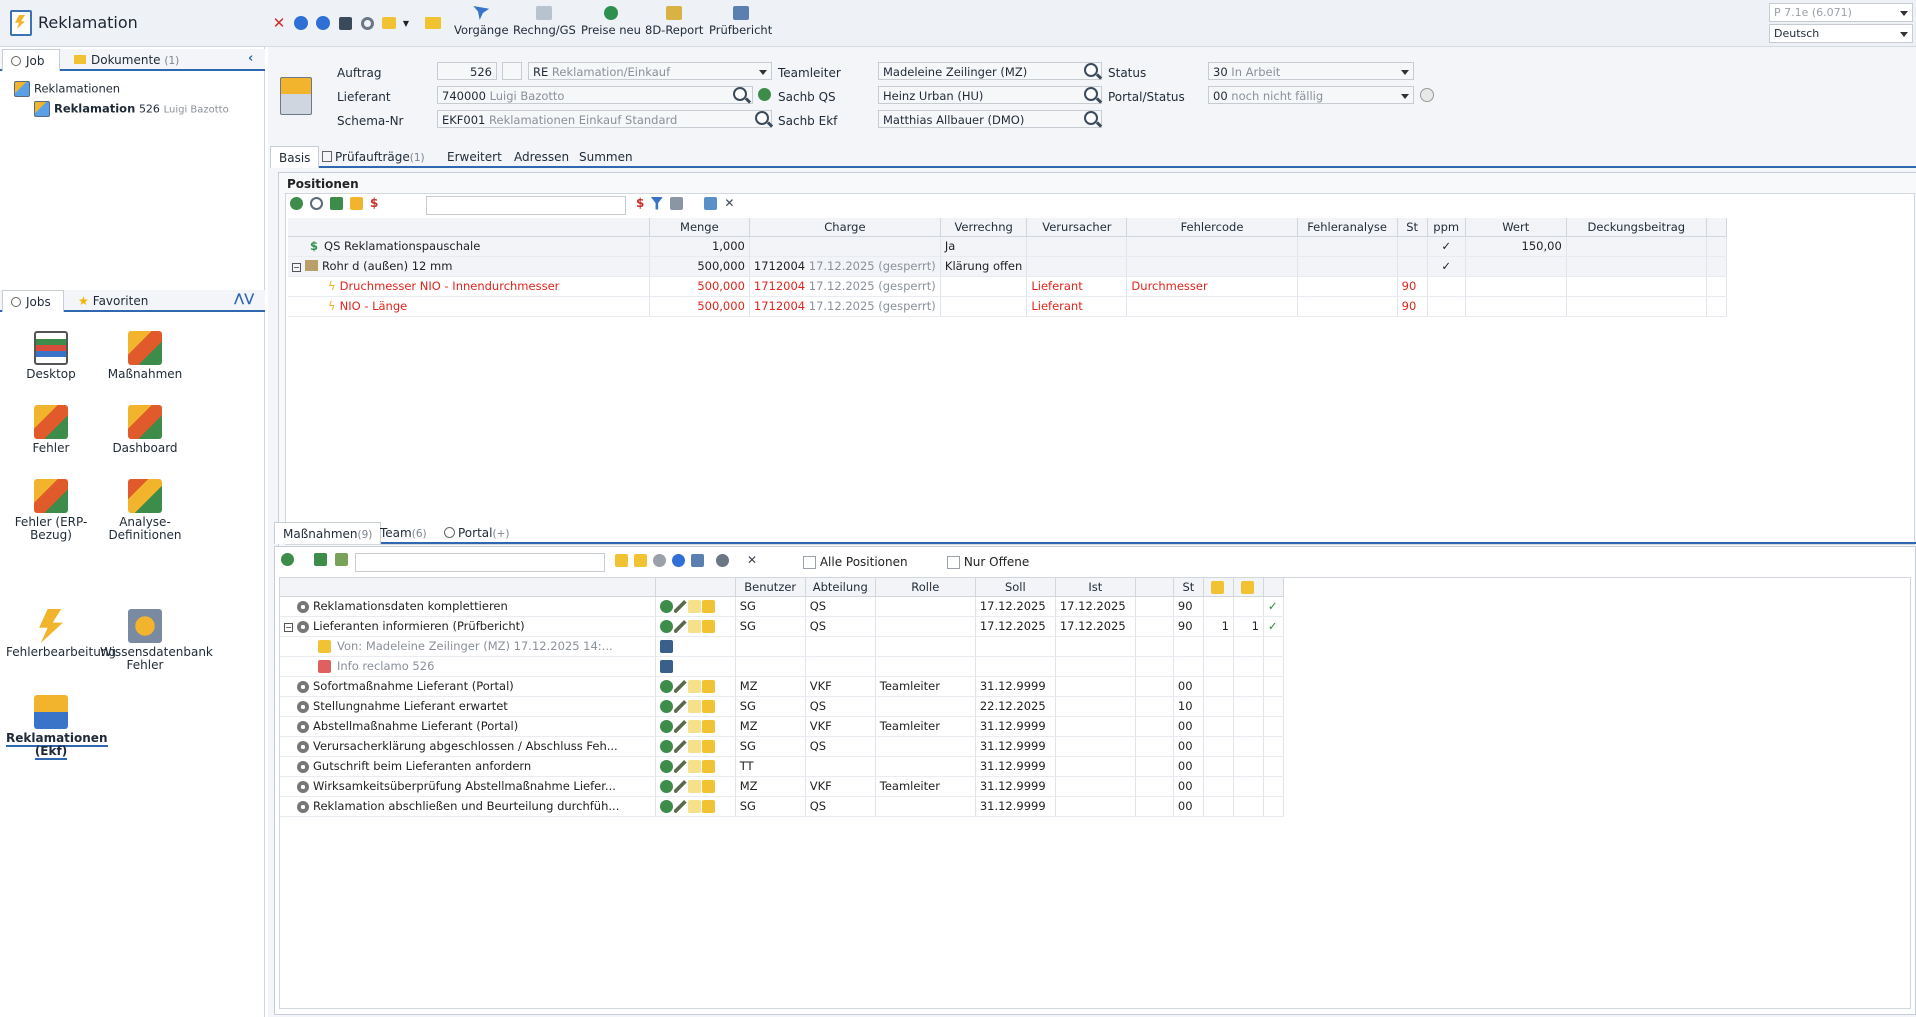  Describe the element at coordinates (145, 356) in the screenshot. I see `tile-massnahmen: Maßnahmen` at that location.